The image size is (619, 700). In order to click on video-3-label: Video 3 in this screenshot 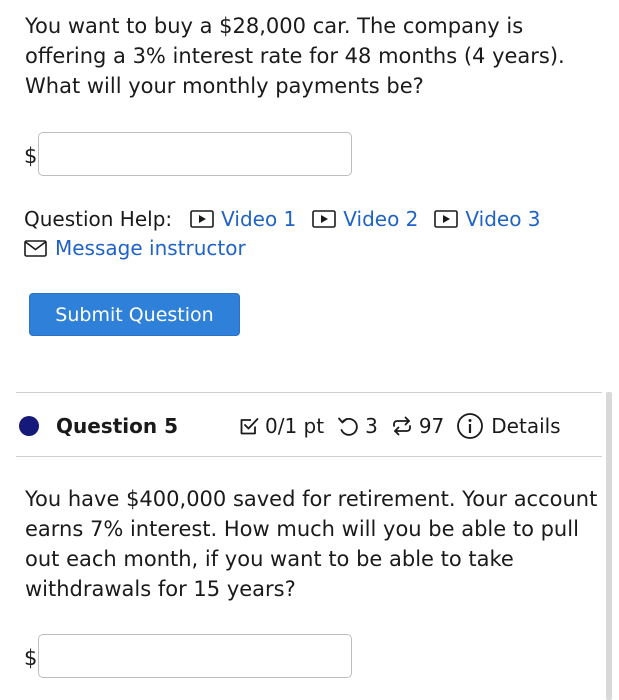, I will do `click(503, 219)`.